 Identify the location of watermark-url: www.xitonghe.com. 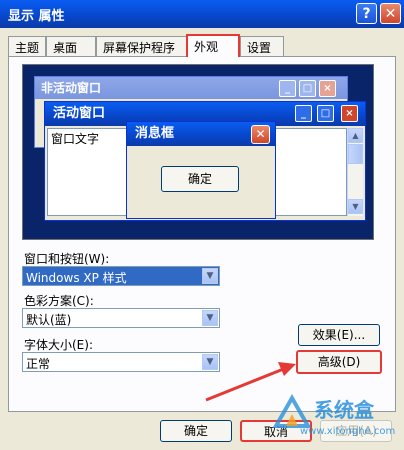
(348, 431).